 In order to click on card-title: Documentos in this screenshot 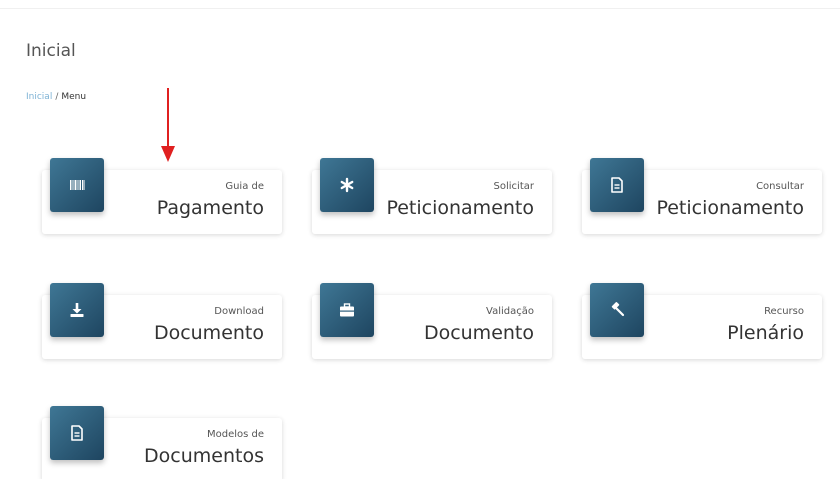, I will do `click(204, 456)`.